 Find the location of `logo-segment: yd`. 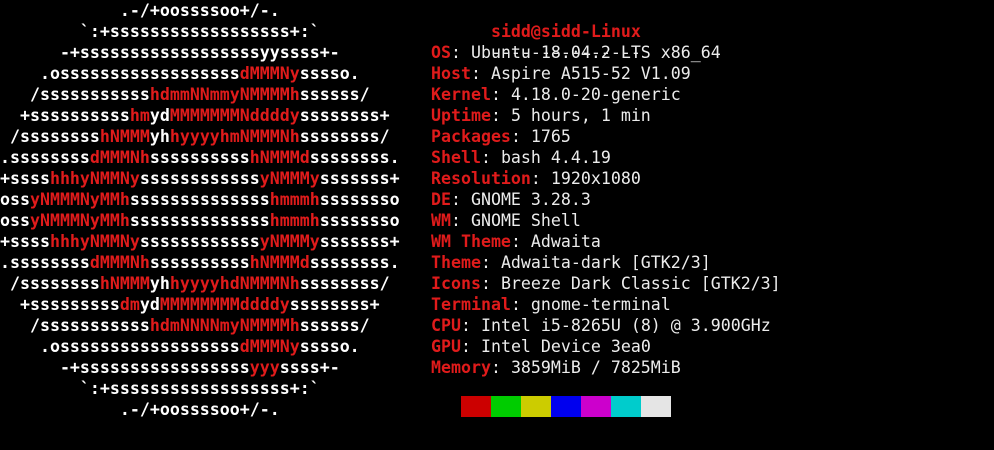

logo-segment: yd is located at coordinates (159, 115).